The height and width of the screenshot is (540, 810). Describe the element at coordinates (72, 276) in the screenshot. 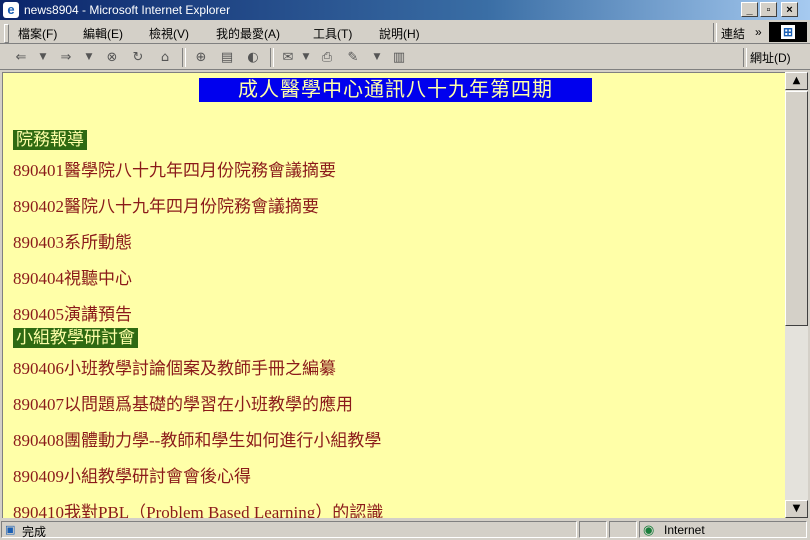

I see `article-link-890404: 890404視聽中心` at that location.